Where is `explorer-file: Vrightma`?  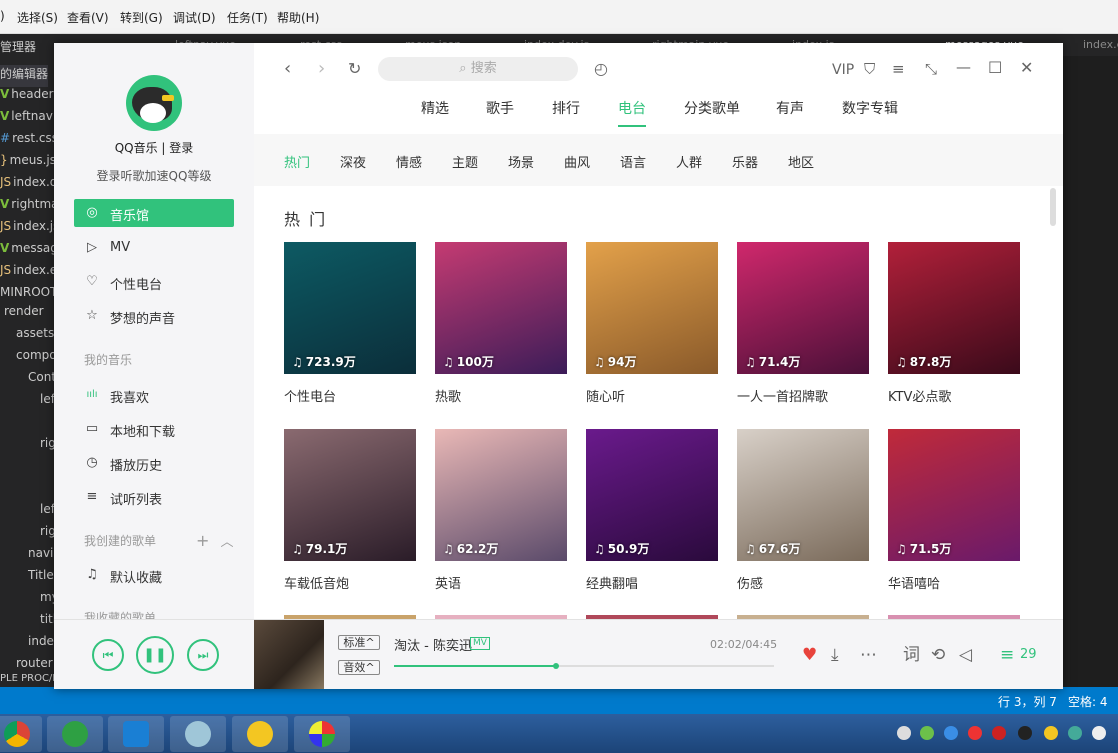 explorer-file: Vrightma is located at coordinates (28, 208).